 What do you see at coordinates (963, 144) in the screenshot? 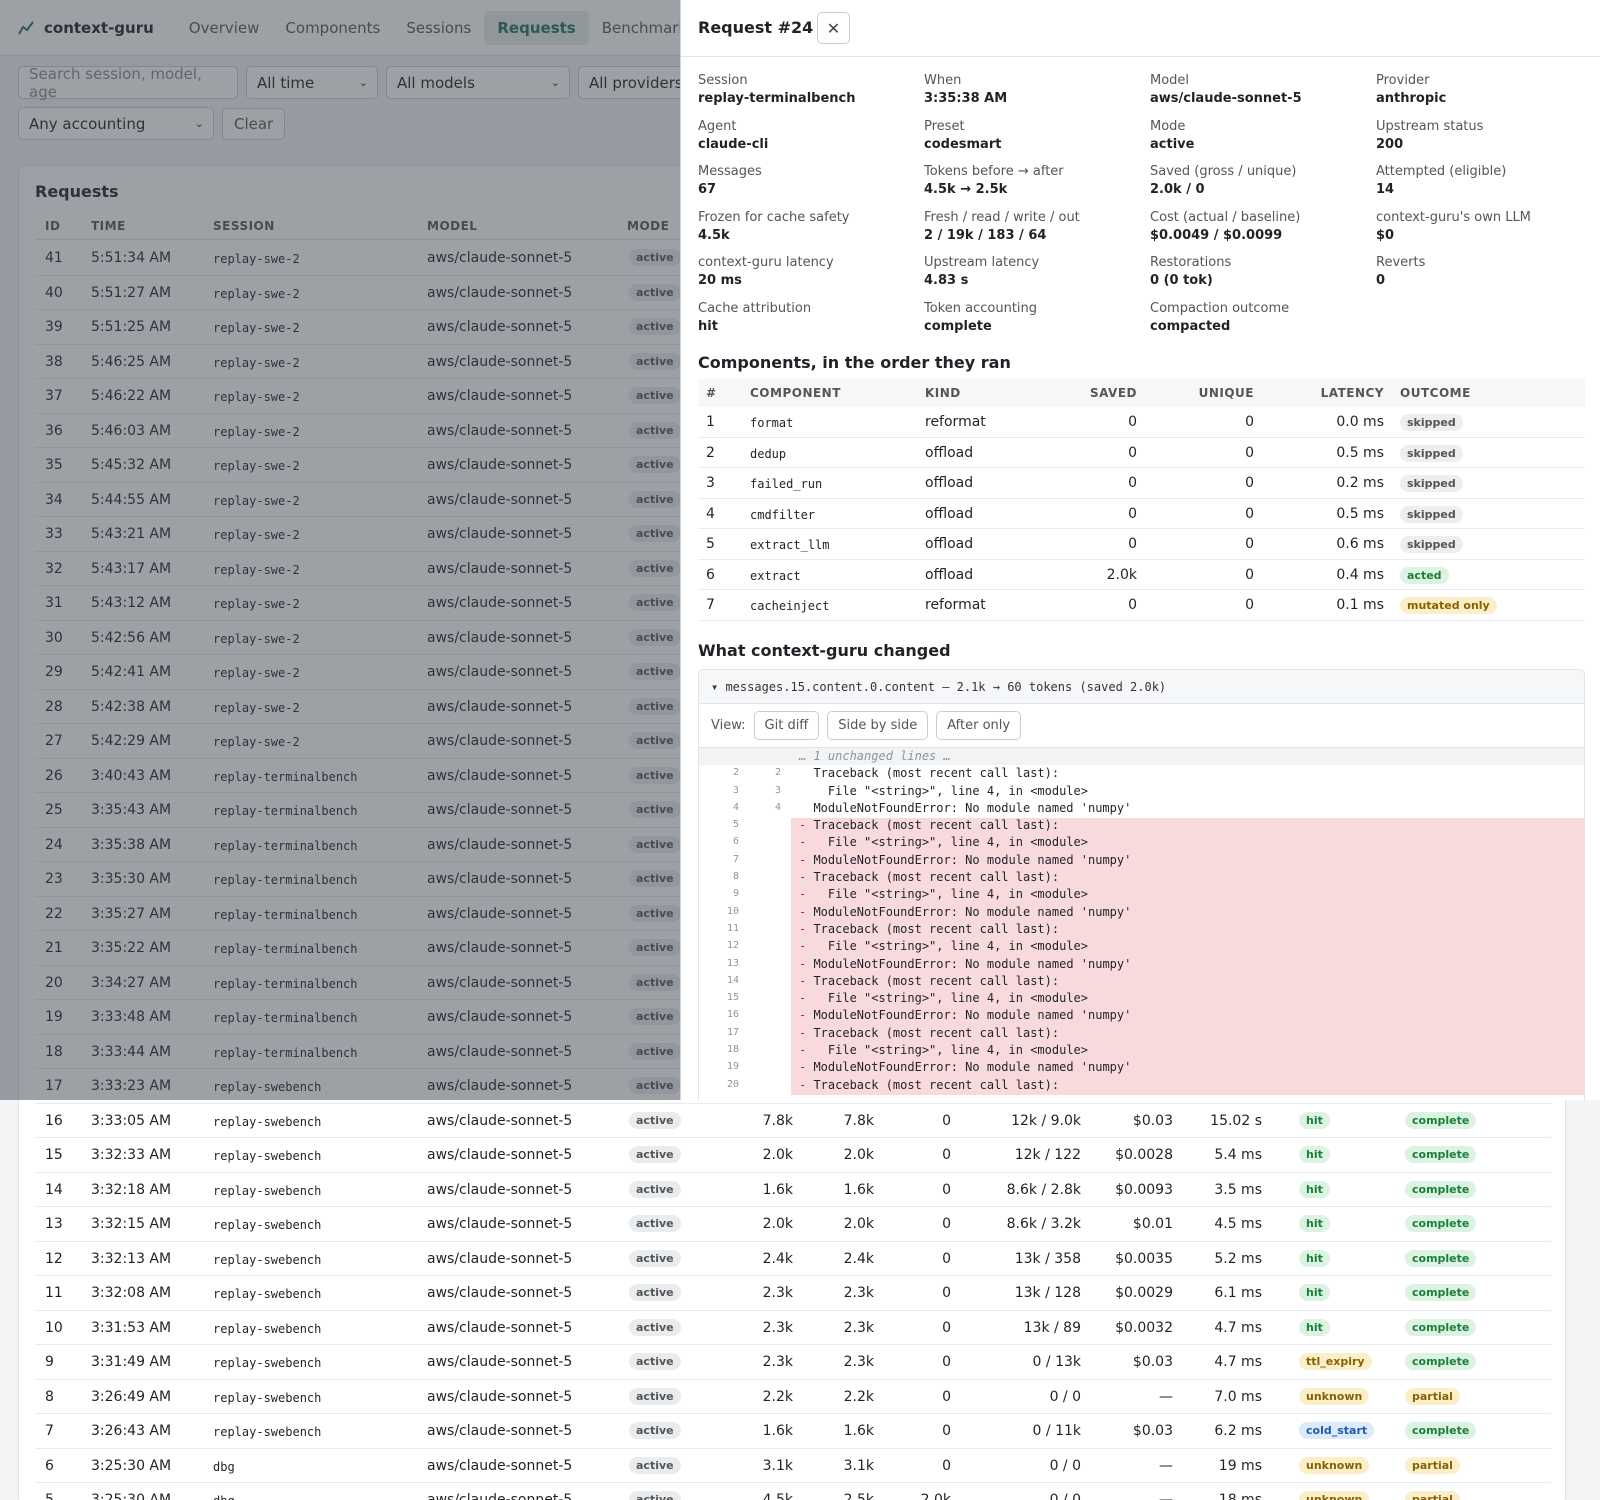
I see `field-value: codesmart` at bounding box center [963, 144].